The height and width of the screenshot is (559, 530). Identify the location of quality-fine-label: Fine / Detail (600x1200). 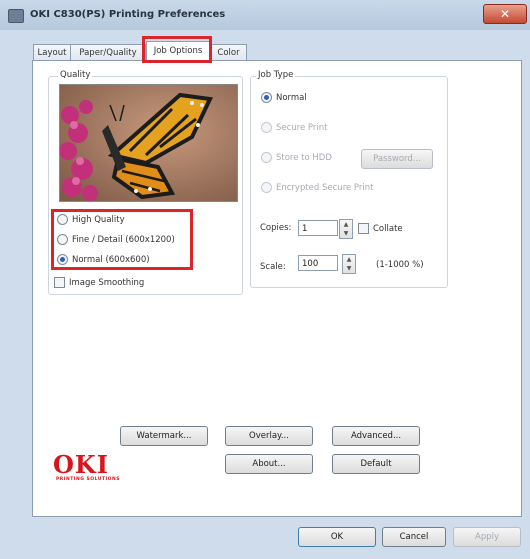
(123, 239).